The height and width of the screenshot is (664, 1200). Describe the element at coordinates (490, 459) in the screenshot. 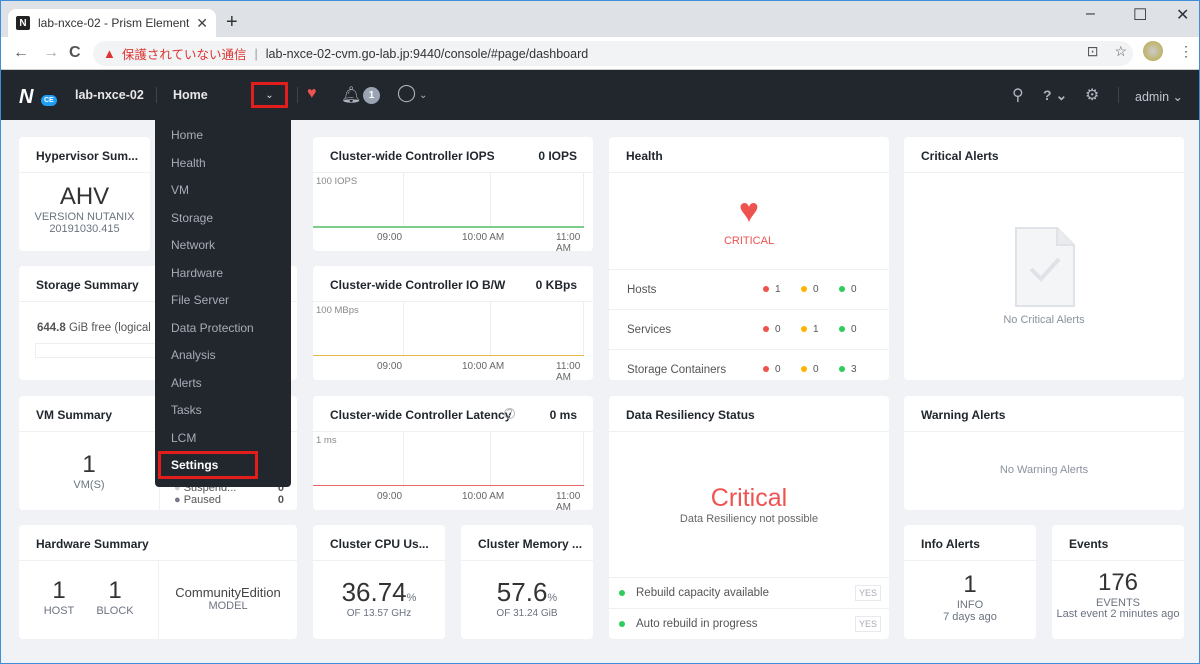

I see `gridline` at that location.